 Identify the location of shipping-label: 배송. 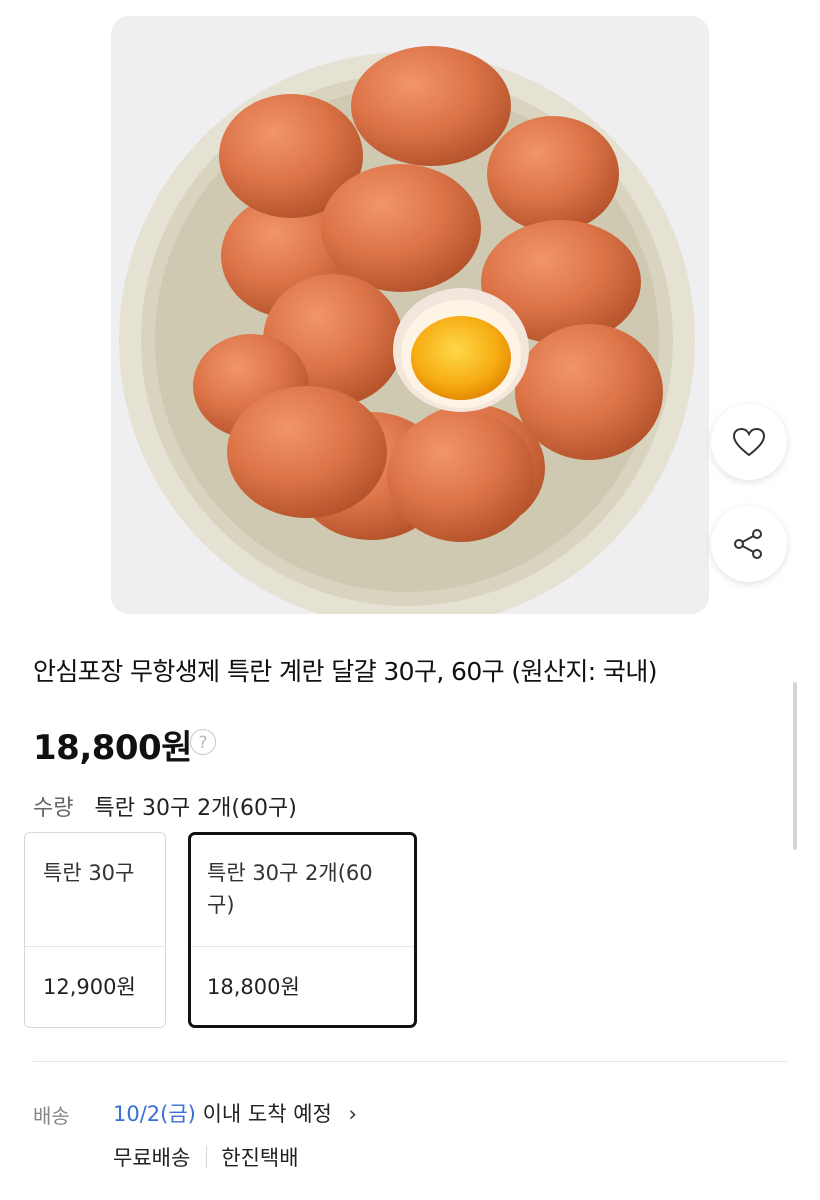
(51, 1116).